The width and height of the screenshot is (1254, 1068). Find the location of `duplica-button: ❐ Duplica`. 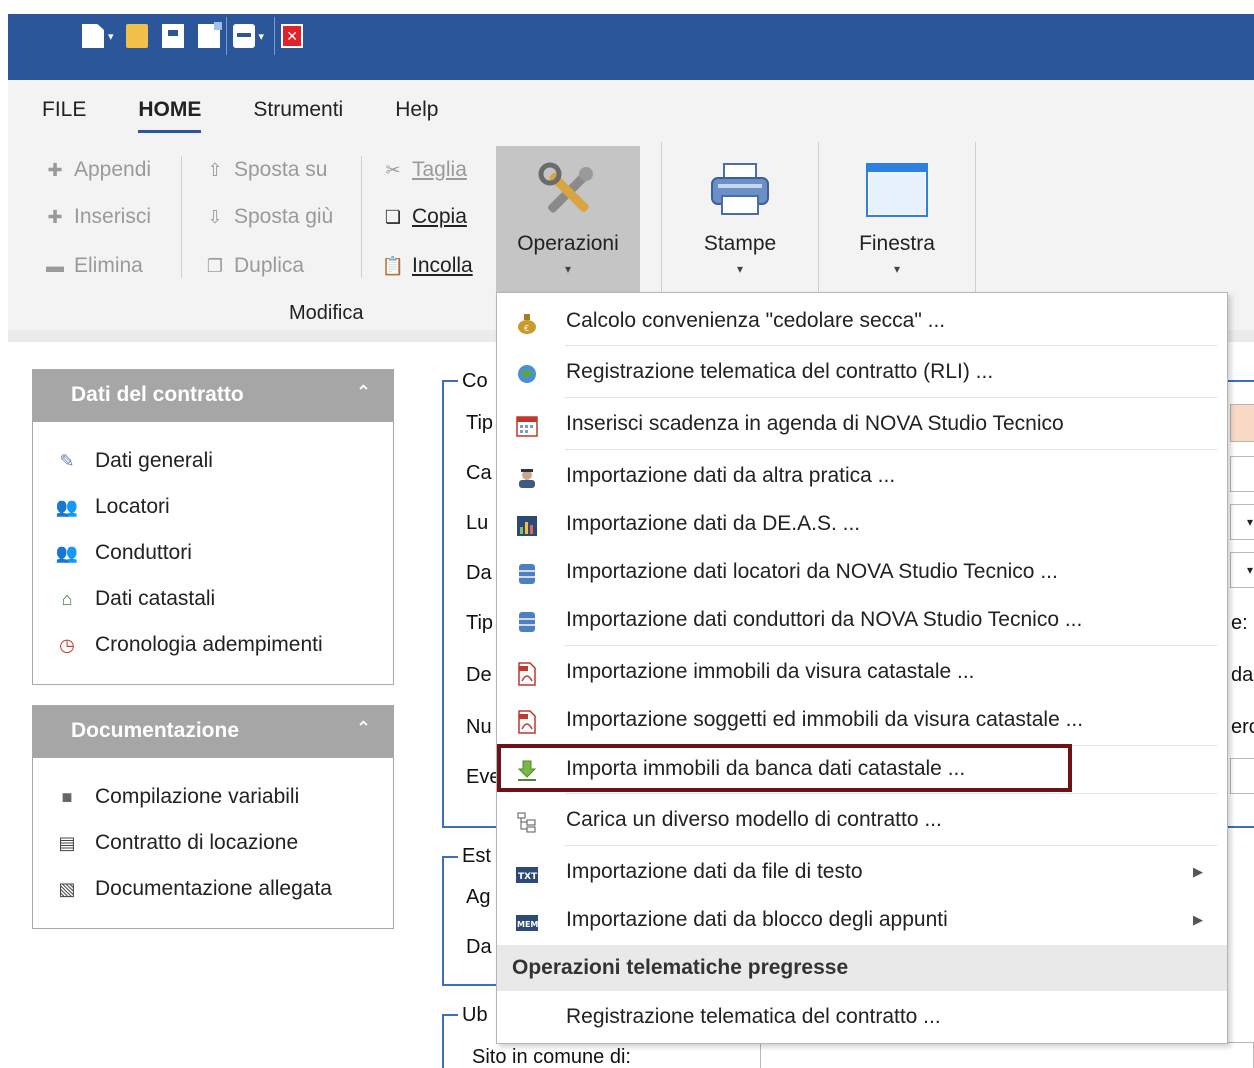

duplica-button: ❐ Duplica is located at coordinates (254, 266).